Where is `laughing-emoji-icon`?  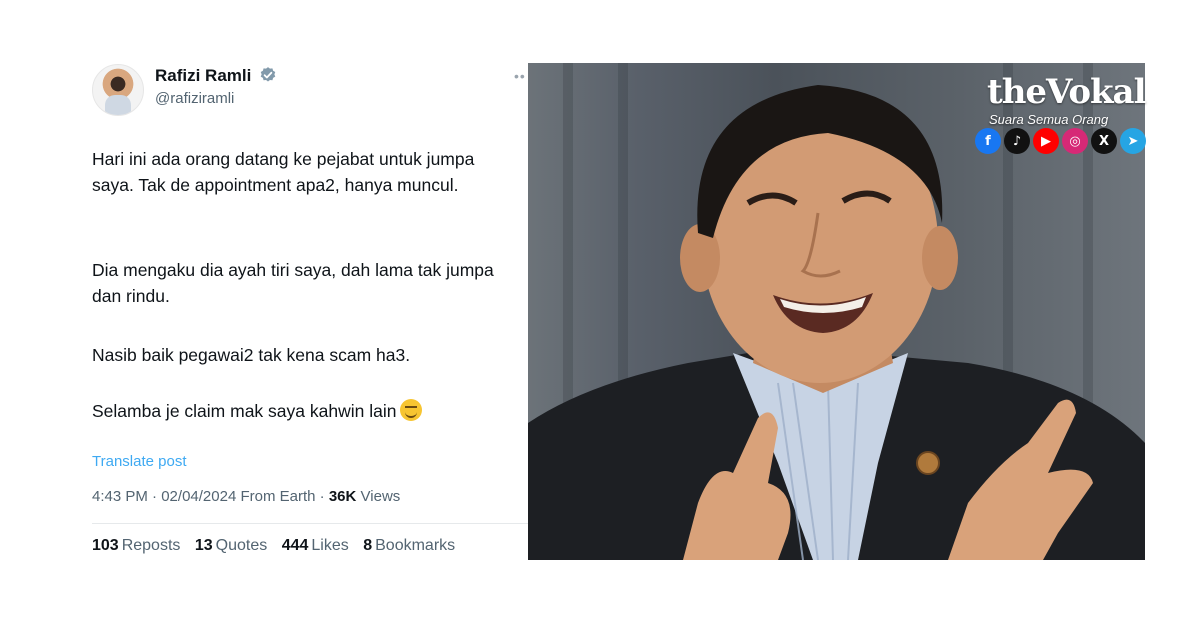 laughing-emoji-icon is located at coordinates (411, 410).